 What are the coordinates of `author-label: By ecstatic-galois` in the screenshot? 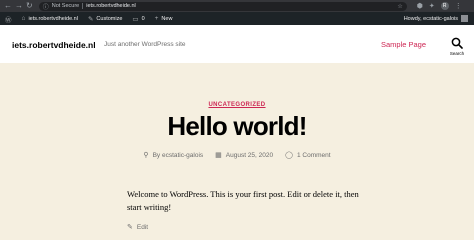 It's located at (178, 155).